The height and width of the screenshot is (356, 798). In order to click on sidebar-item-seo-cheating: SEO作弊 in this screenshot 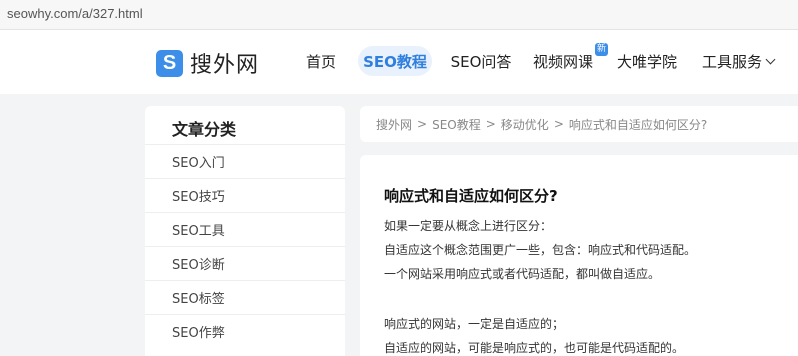, I will do `click(245, 331)`.